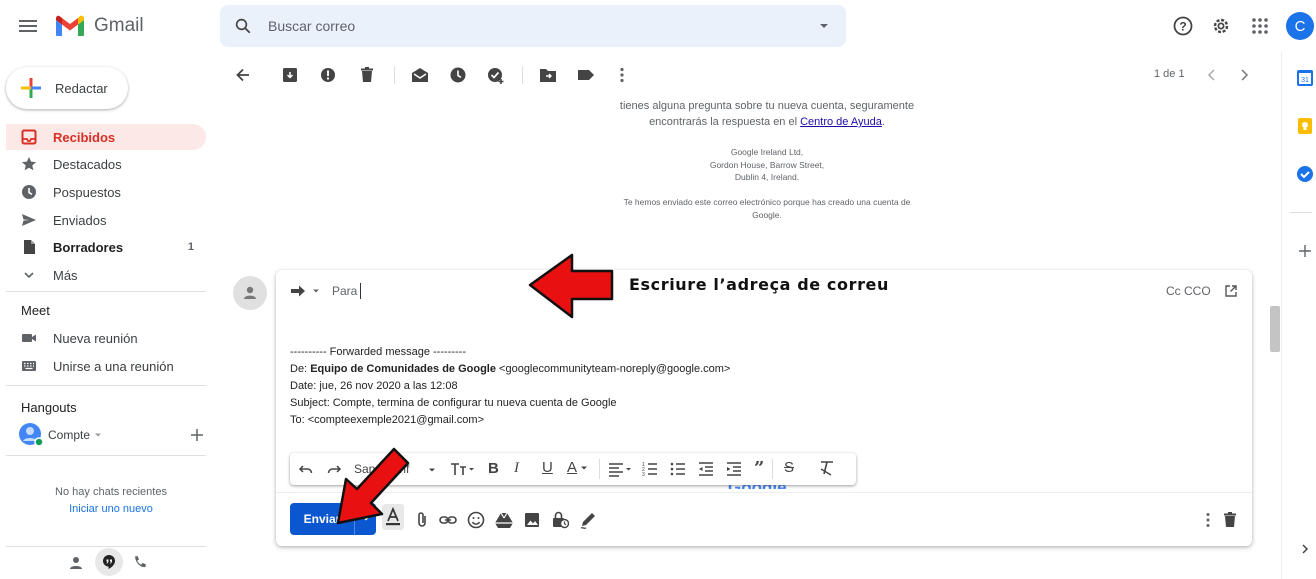 The image size is (1316, 579). I want to click on sidebar-item-label: Pospuestos, so click(87, 192).